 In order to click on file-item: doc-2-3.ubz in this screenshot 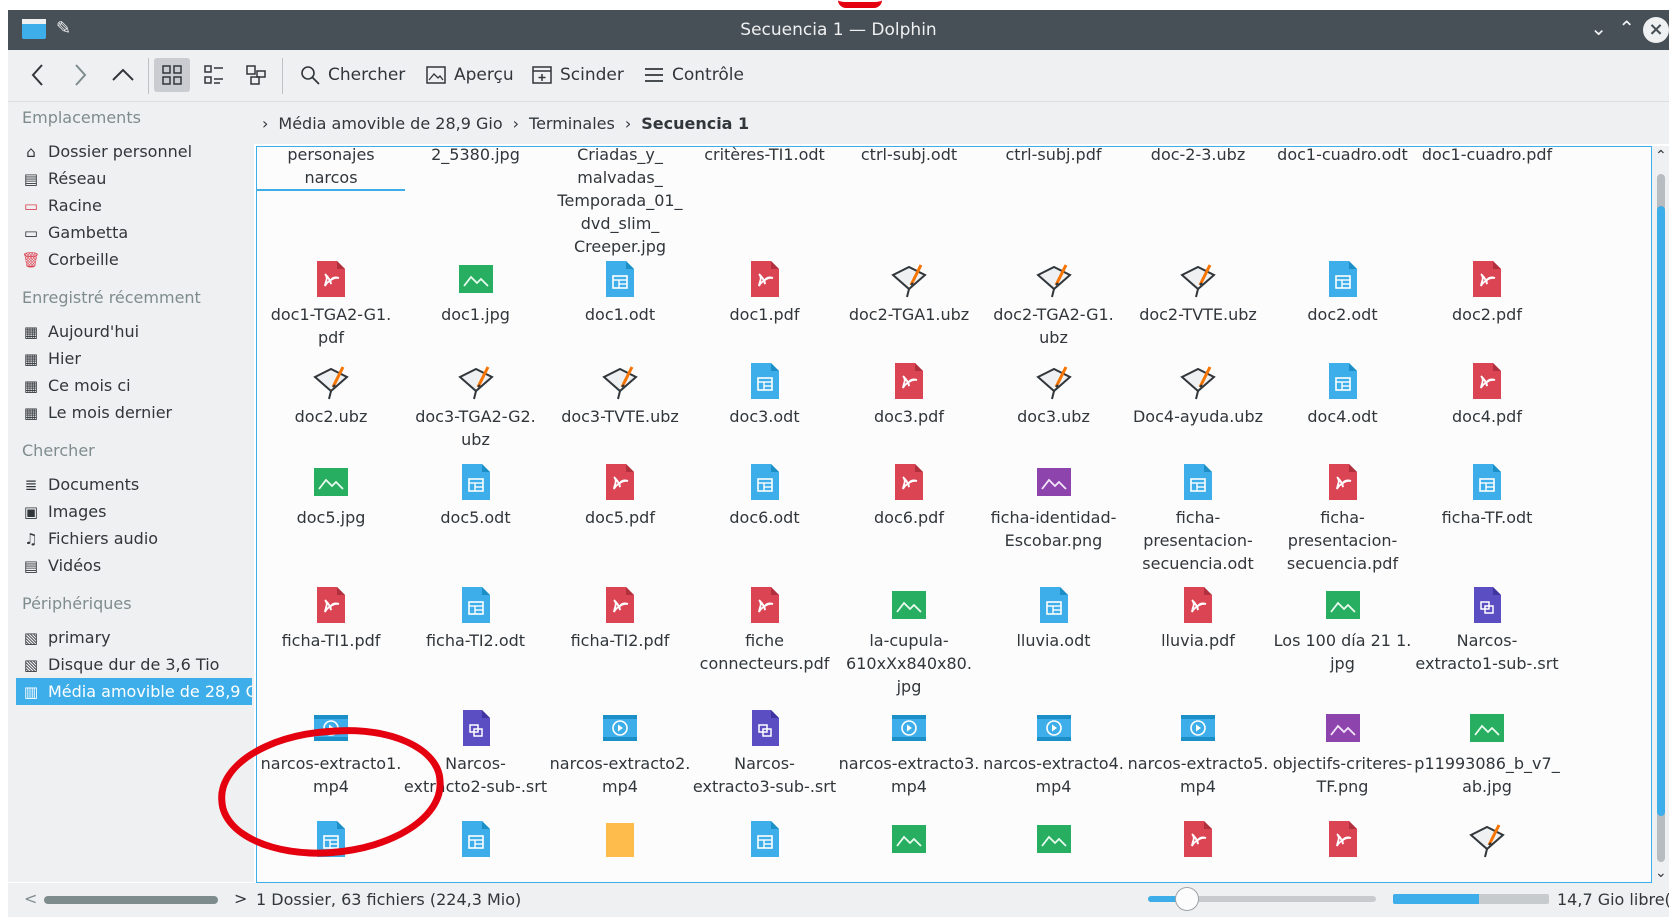, I will do `click(1198, 156)`.